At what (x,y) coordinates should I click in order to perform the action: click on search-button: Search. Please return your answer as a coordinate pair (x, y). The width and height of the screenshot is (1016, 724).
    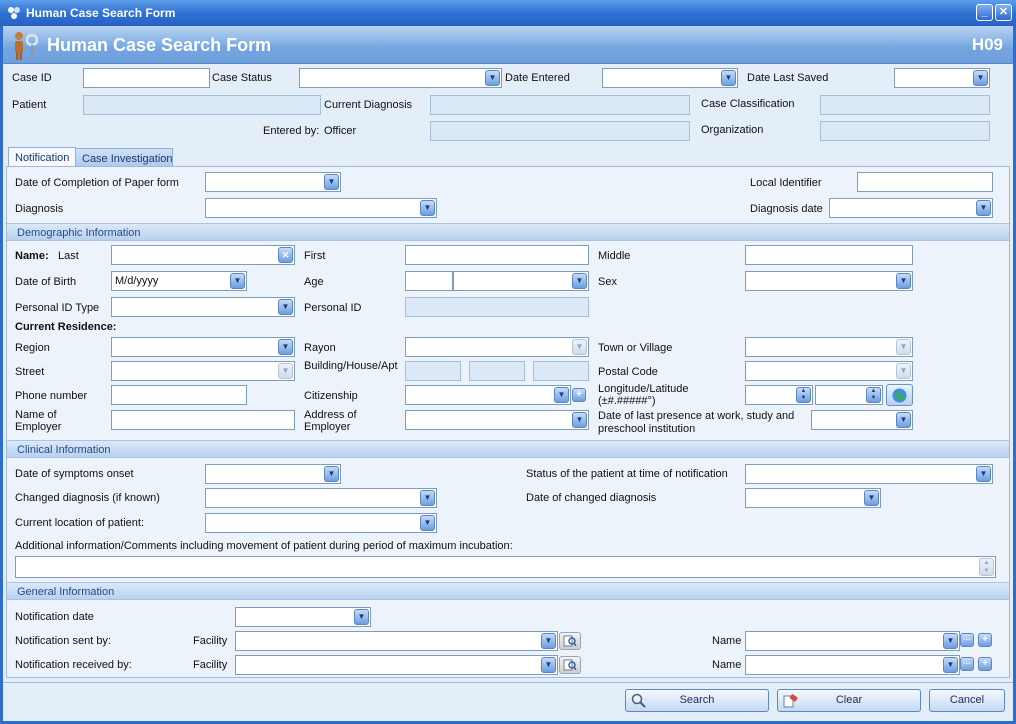
    Looking at the image, I should click on (697, 700).